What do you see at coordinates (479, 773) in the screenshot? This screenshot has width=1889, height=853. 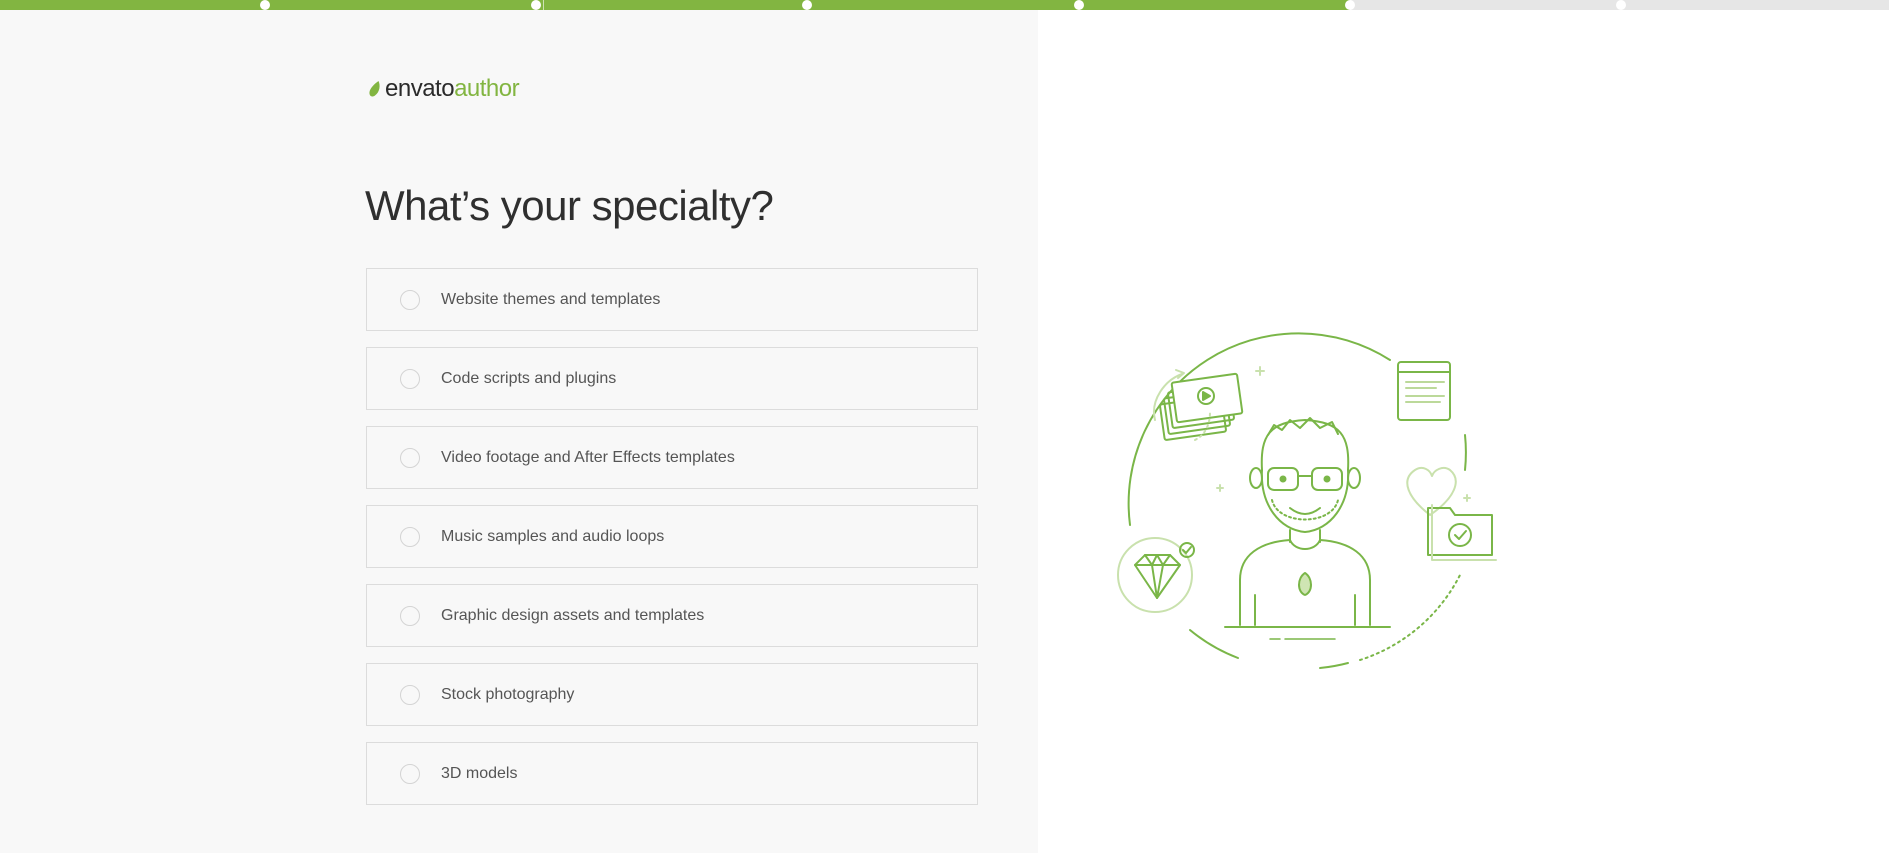 I see `option-label: 3D models` at bounding box center [479, 773].